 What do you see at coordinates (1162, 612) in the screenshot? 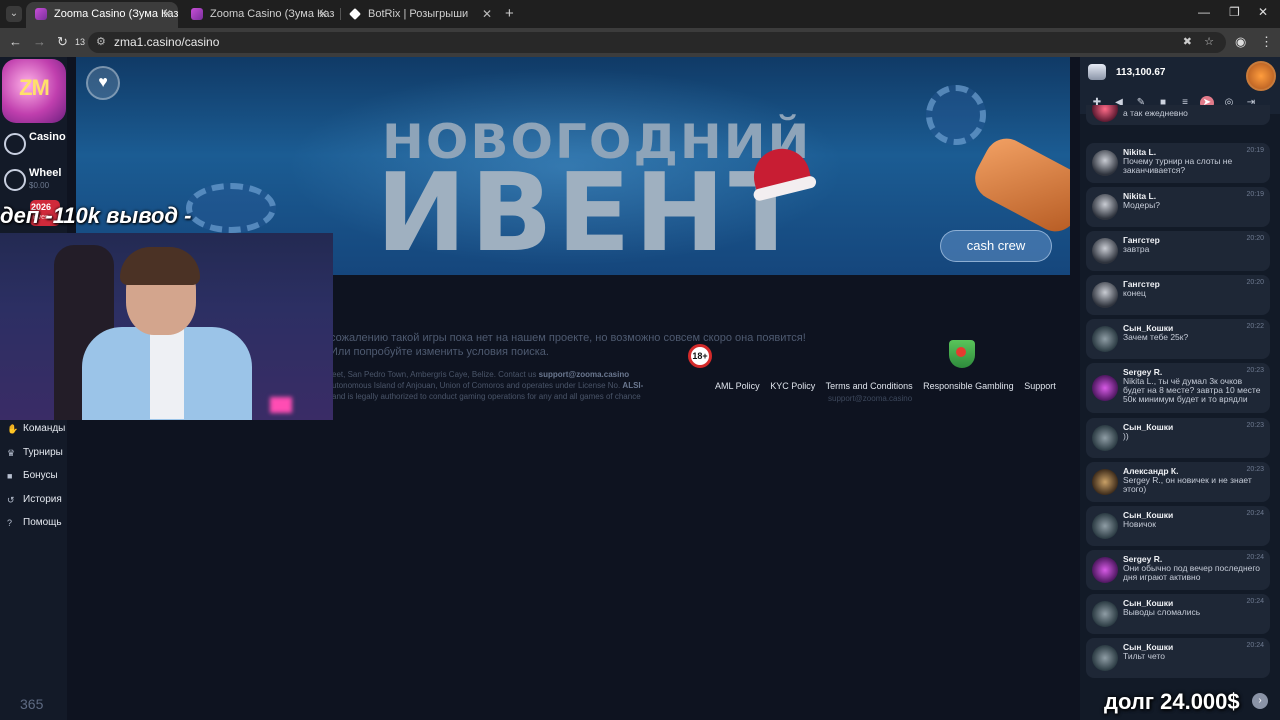
I see `chat-text: Выводы сломались` at bounding box center [1162, 612].